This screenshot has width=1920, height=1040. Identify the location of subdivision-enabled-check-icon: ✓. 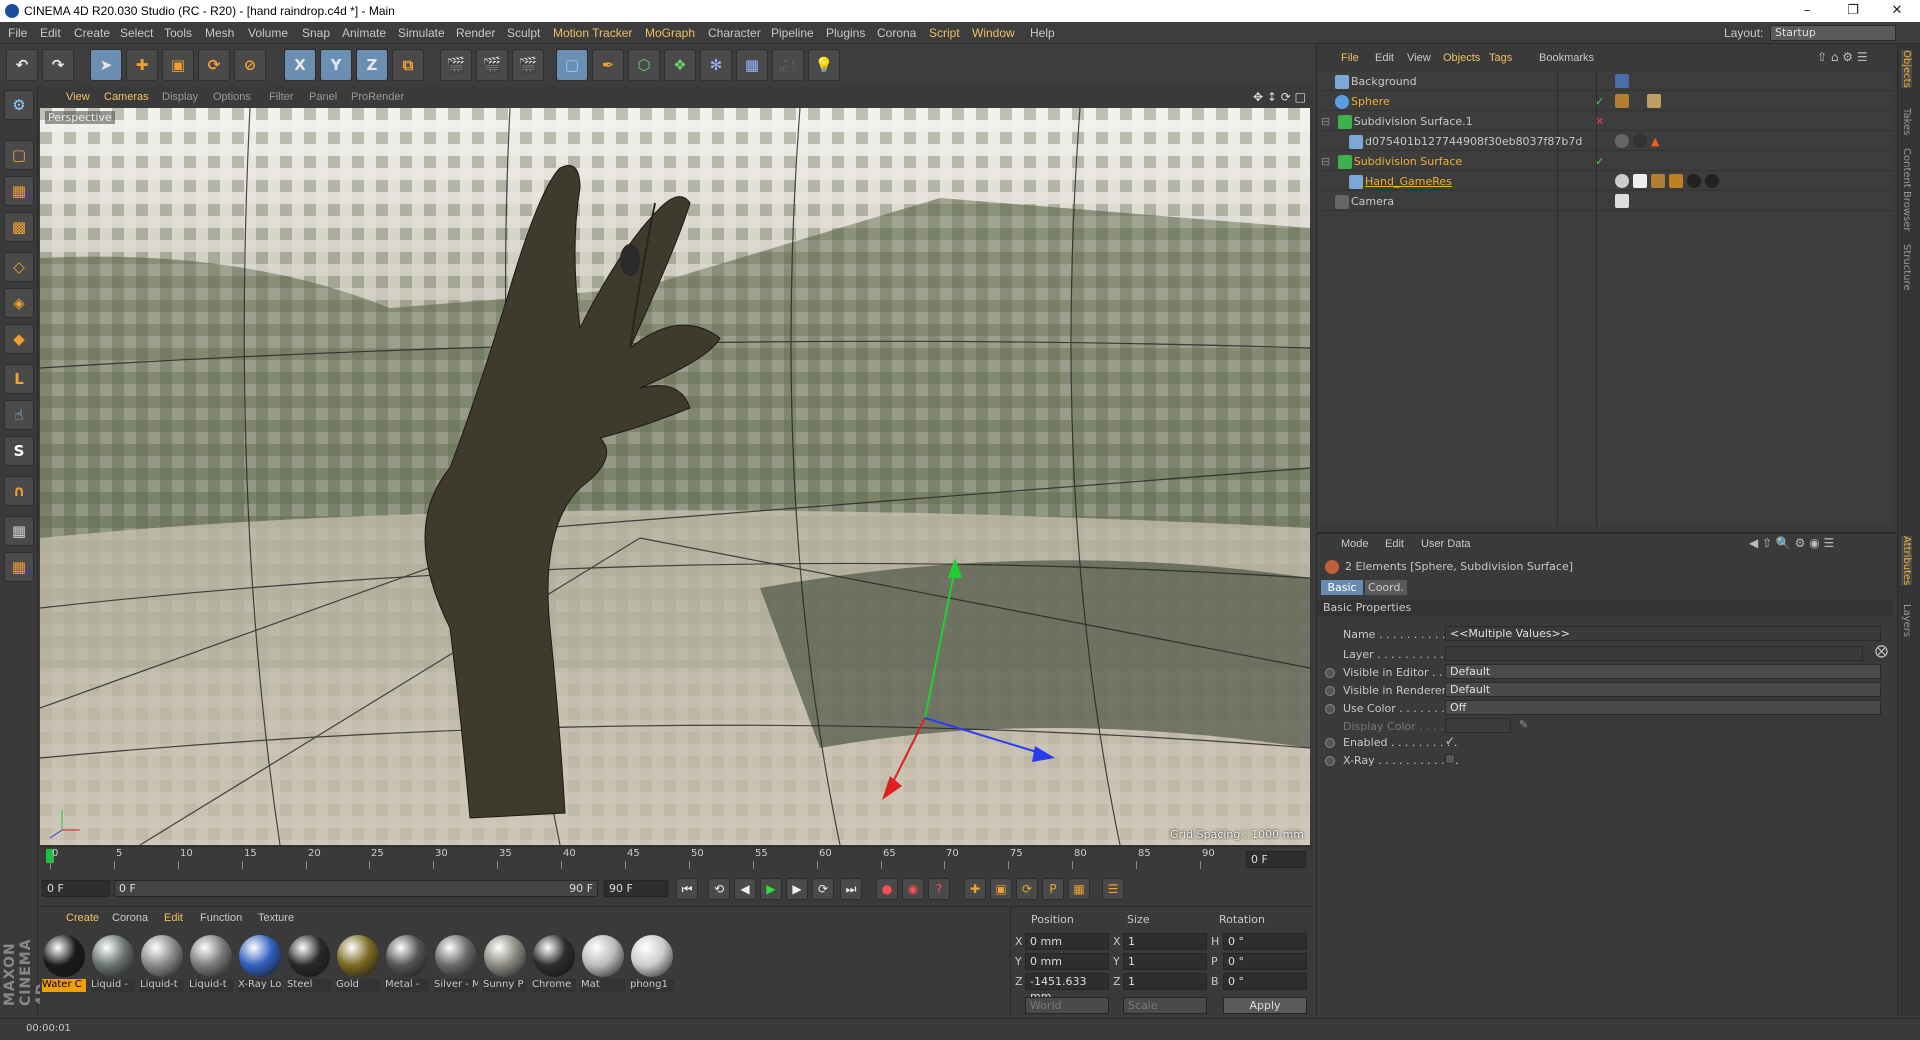
(1599, 161).